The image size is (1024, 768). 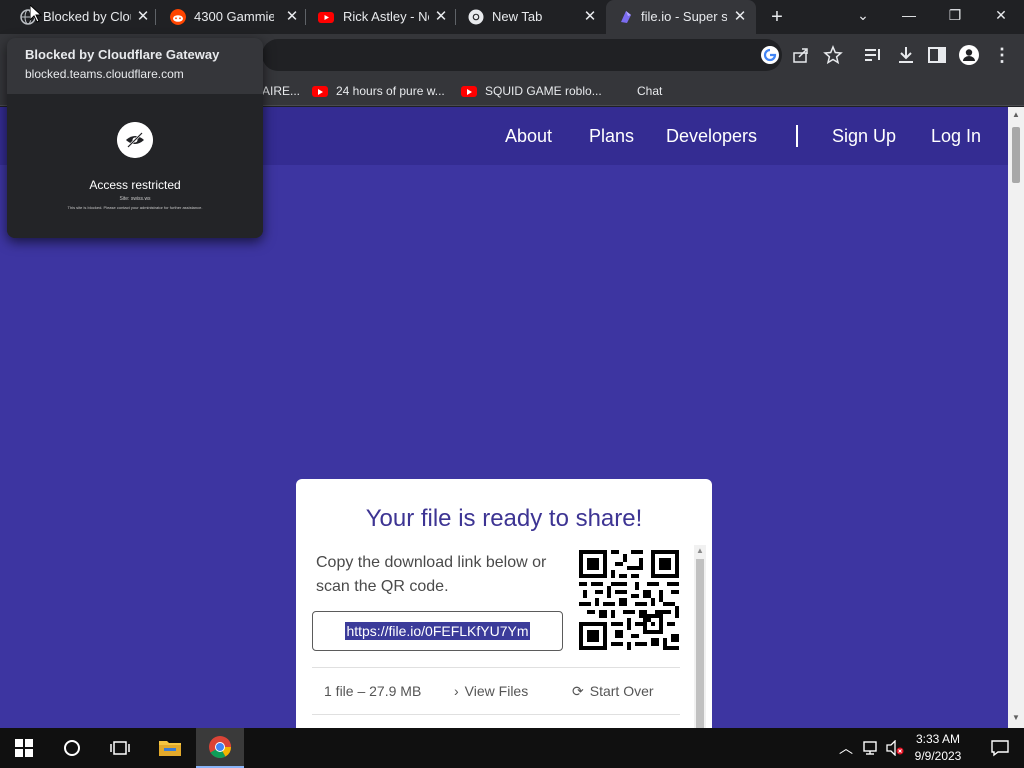 What do you see at coordinates (234, 16) in the screenshot?
I see `tab-title: 4300 Gammies` at bounding box center [234, 16].